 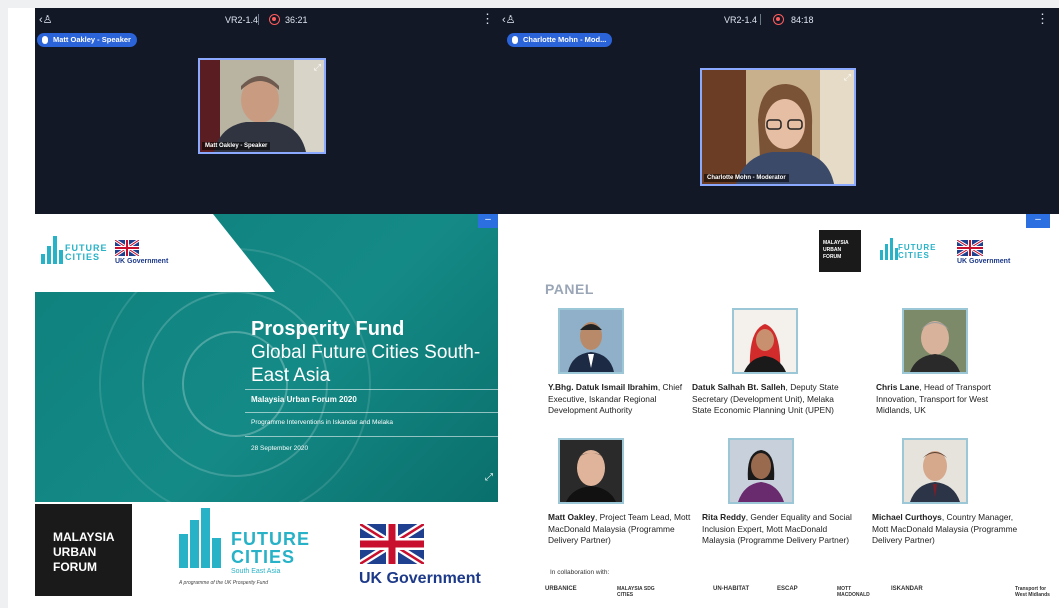 I want to click on panelist-name: Michael Curthoys, so click(x=907, y=517).